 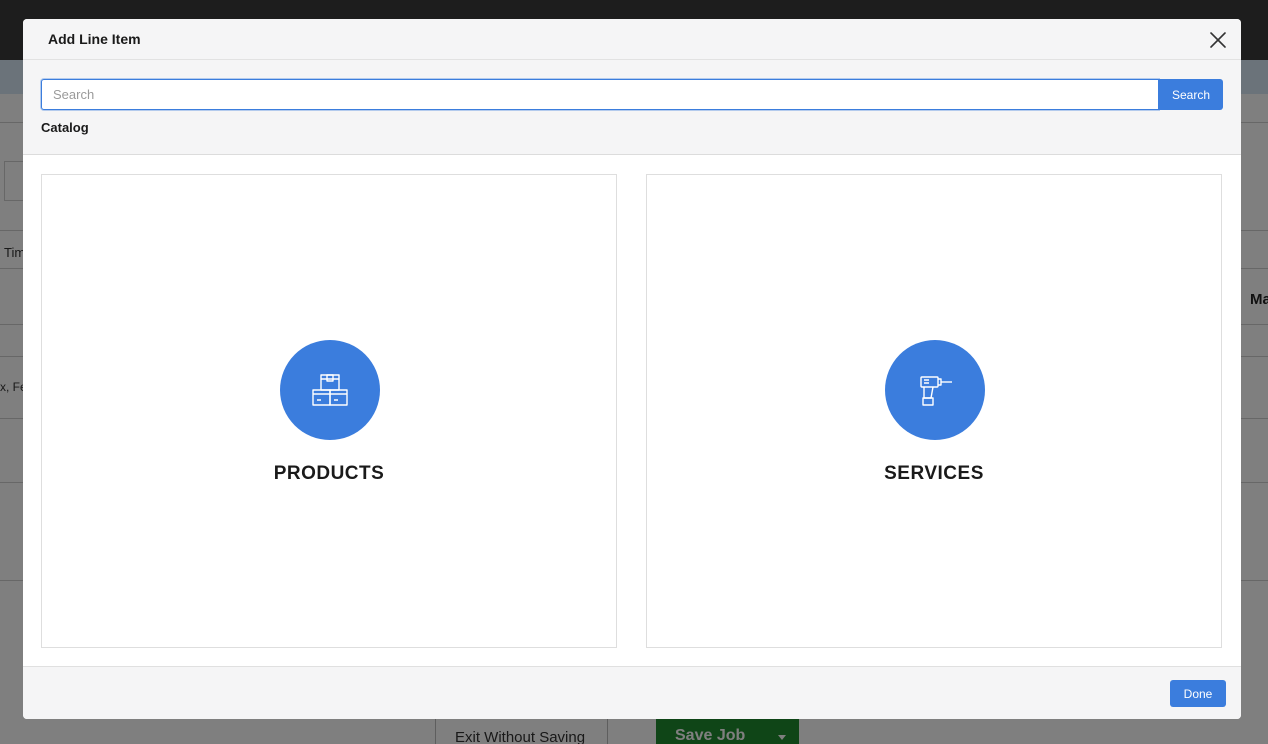 I want to click on products-icon-circle, so click(x=330, y=390).